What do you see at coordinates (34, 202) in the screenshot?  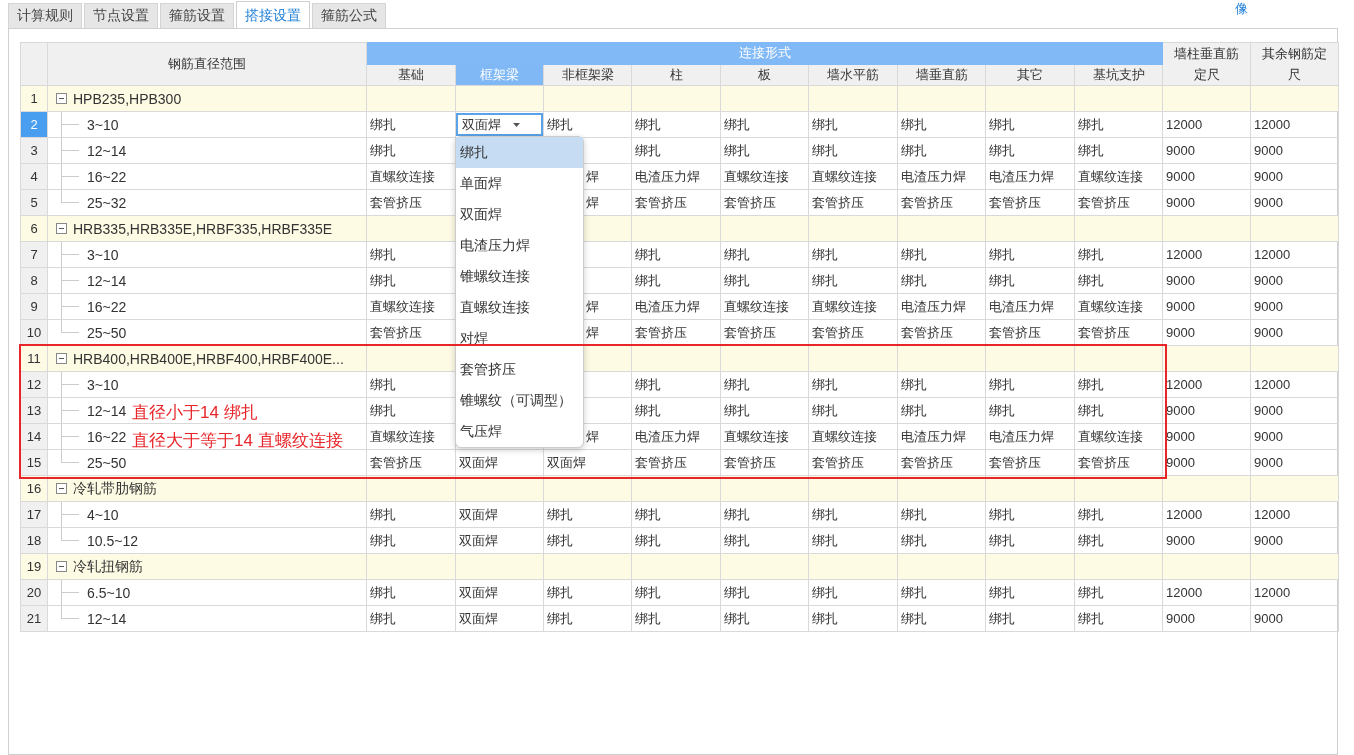 I see `row-number: 5` at bounding box center [34, 202].